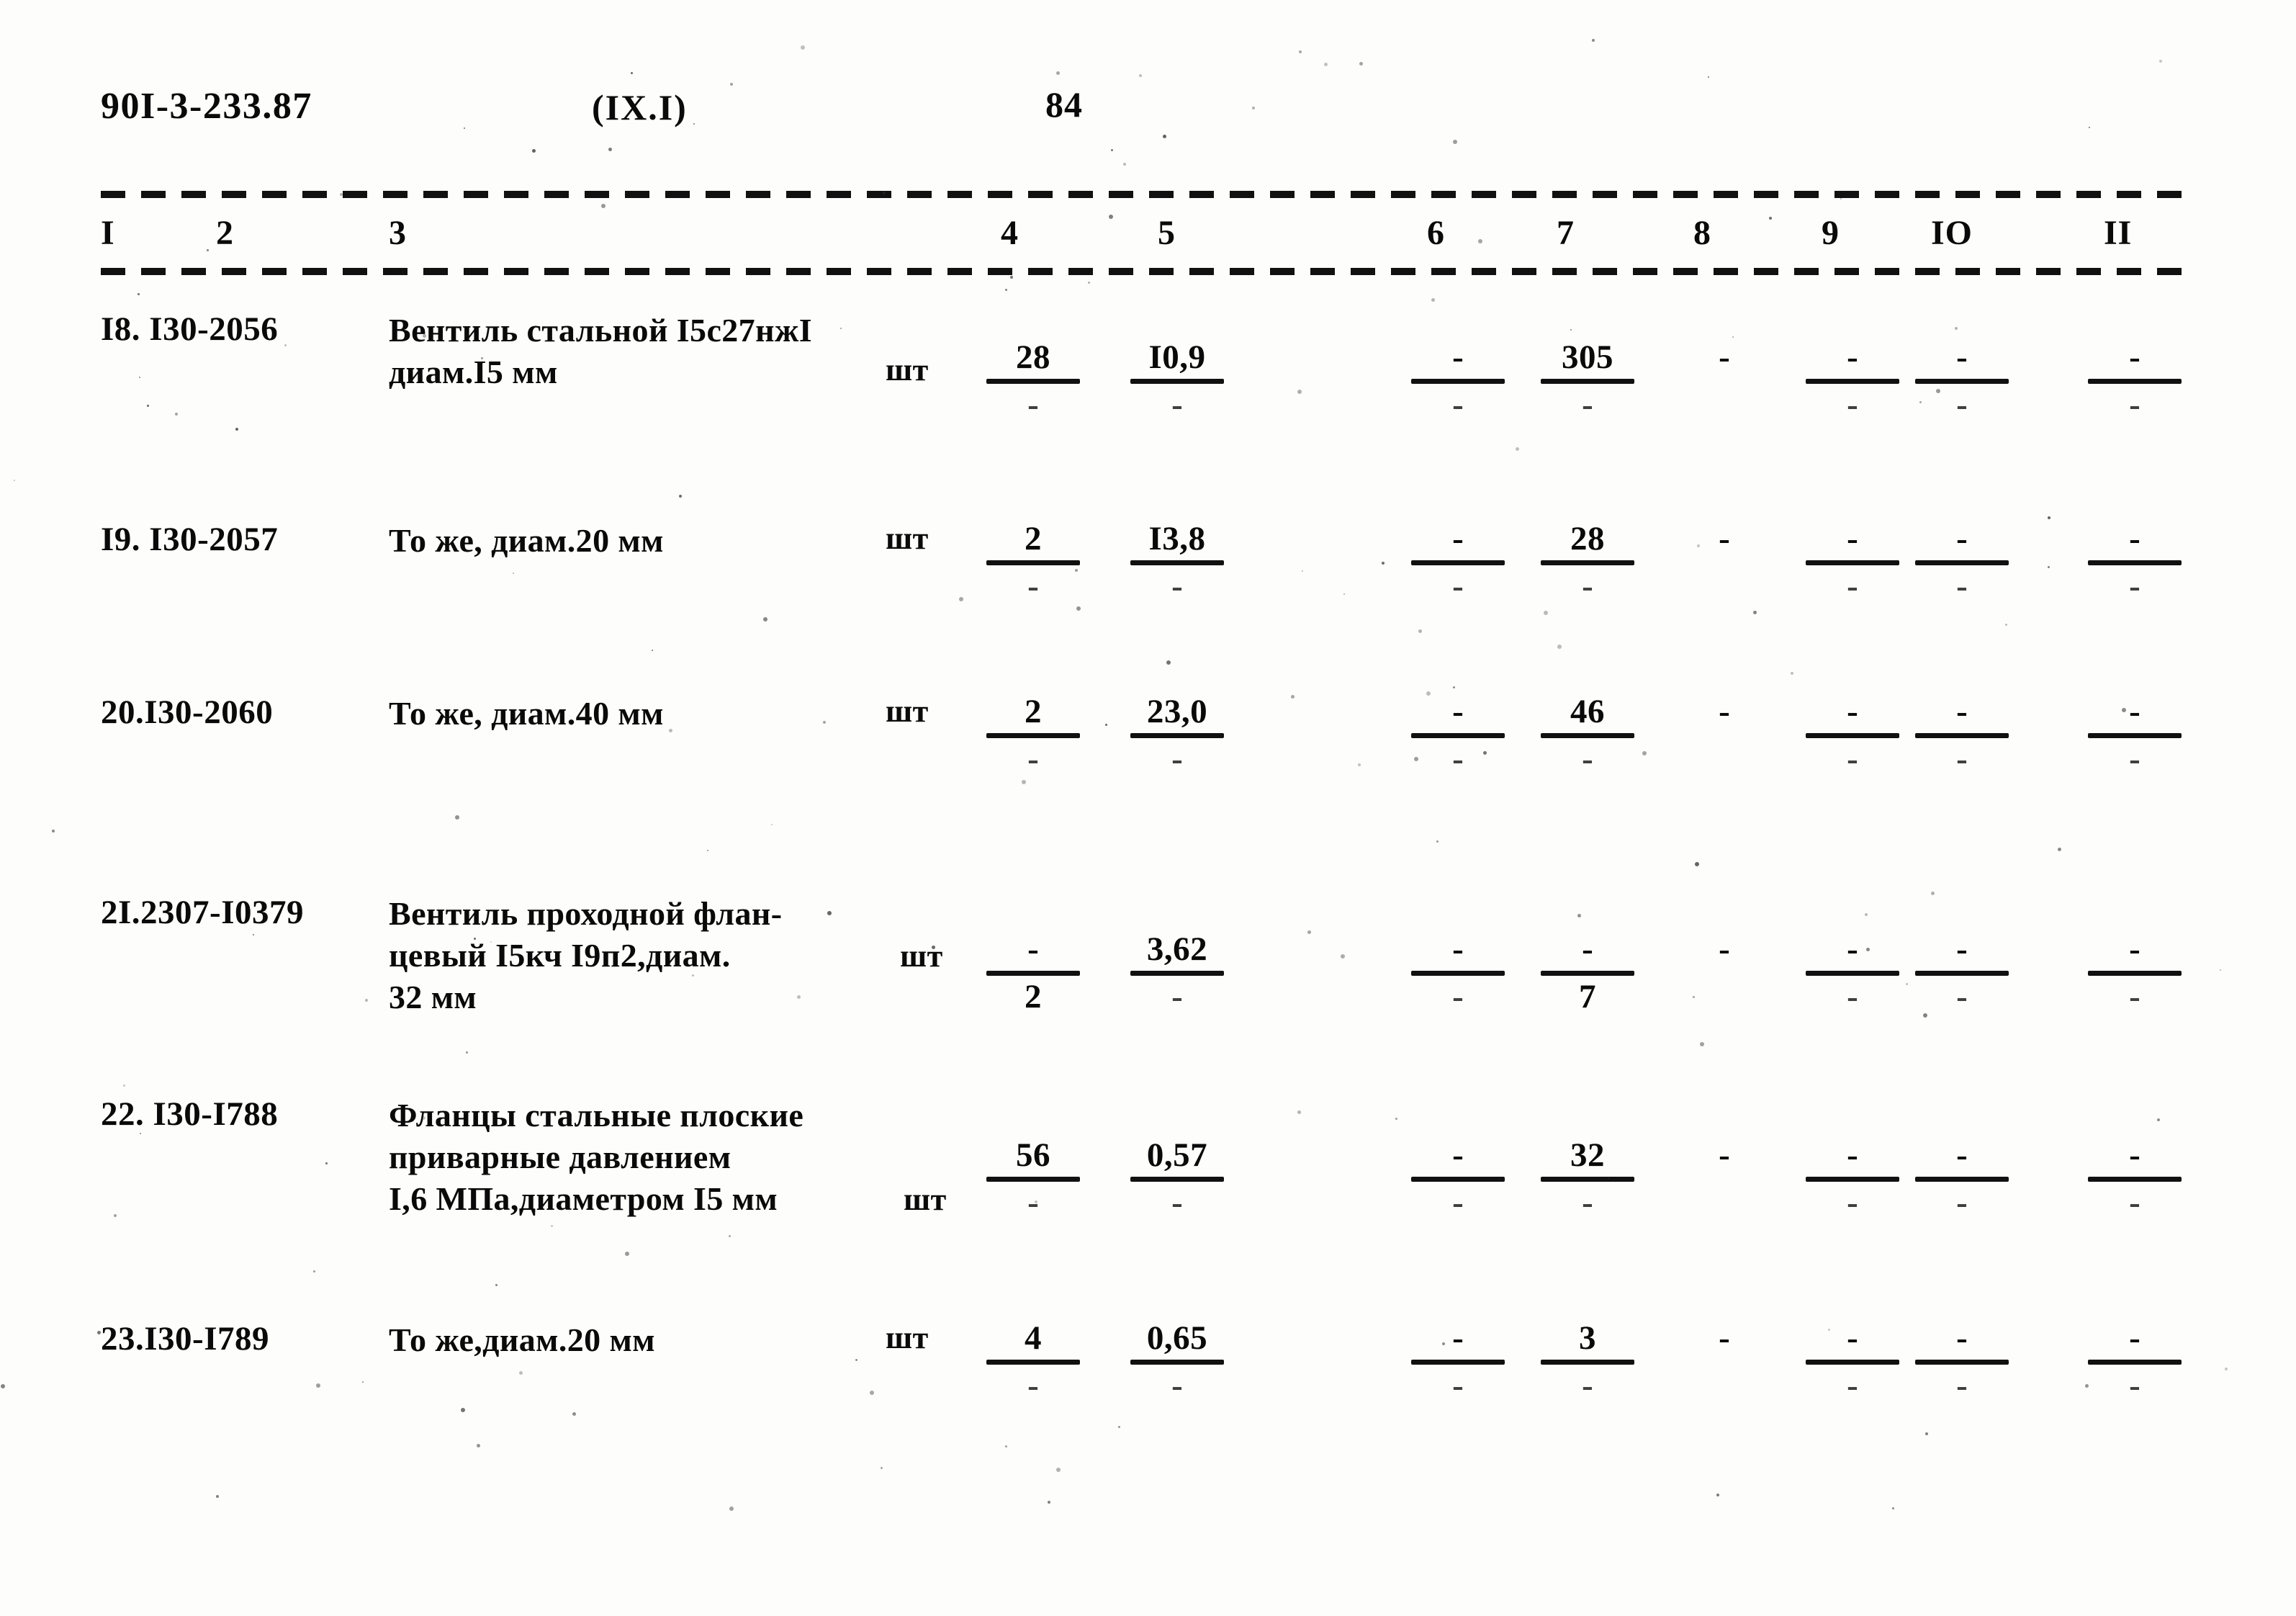  I want to click on cell-numerator: 4, so click(1034, 1338).